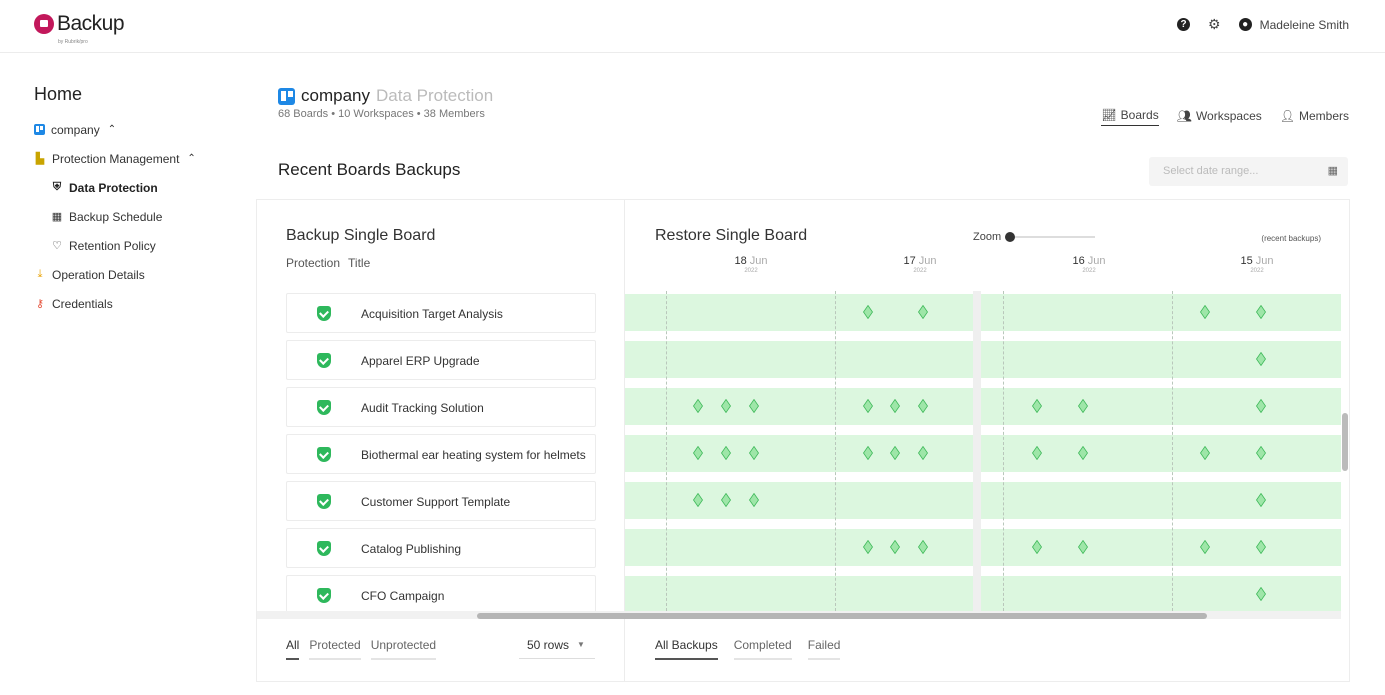  I want to click on filter-completed: Completed, so click(762, 649).